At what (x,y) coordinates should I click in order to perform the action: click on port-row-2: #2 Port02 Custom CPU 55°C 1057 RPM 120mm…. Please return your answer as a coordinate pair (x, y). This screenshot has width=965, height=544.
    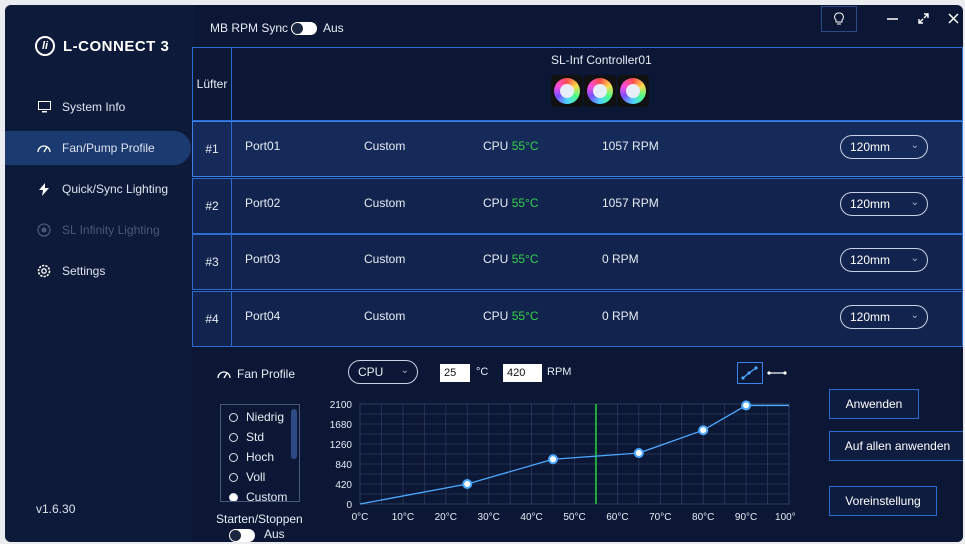
    Looking at the image, I should click on (577, 206).